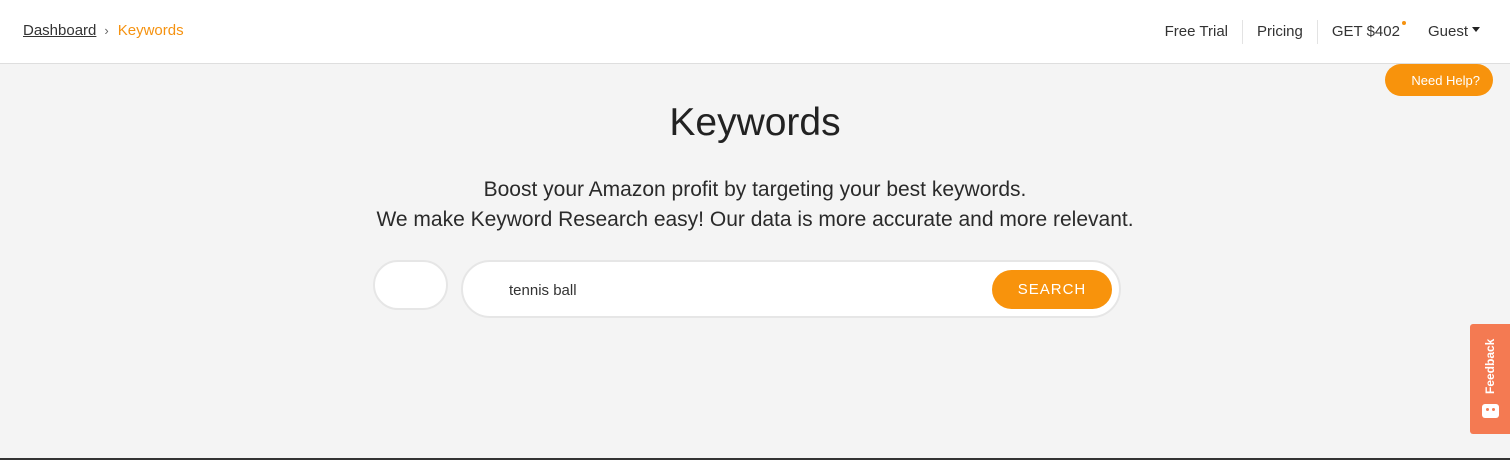 The height and width of the screenshot is (460, 1510). I want to click on search-box: SEARCH, so click(791, 289).